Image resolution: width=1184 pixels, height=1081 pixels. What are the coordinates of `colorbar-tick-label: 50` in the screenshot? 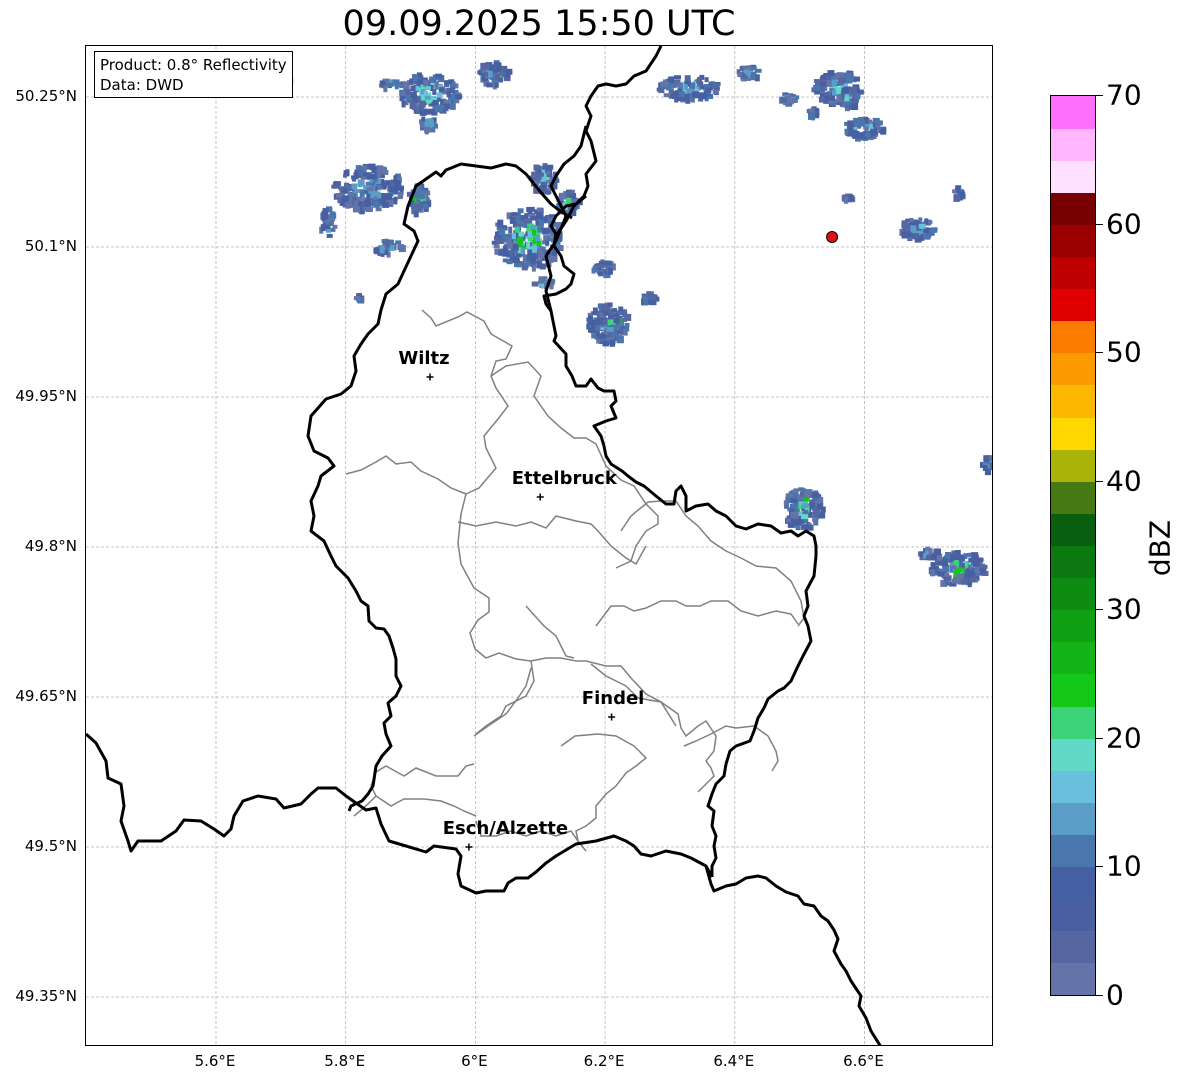 It's located at (1124, 352).